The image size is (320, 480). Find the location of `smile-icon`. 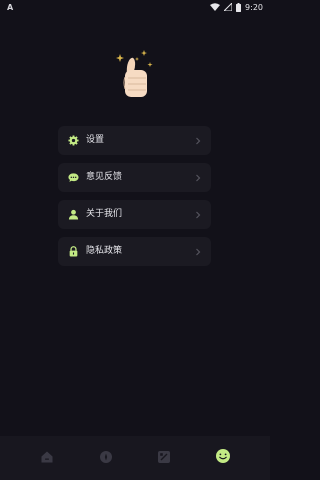

smile-icon is located at coordinates (223, 458).